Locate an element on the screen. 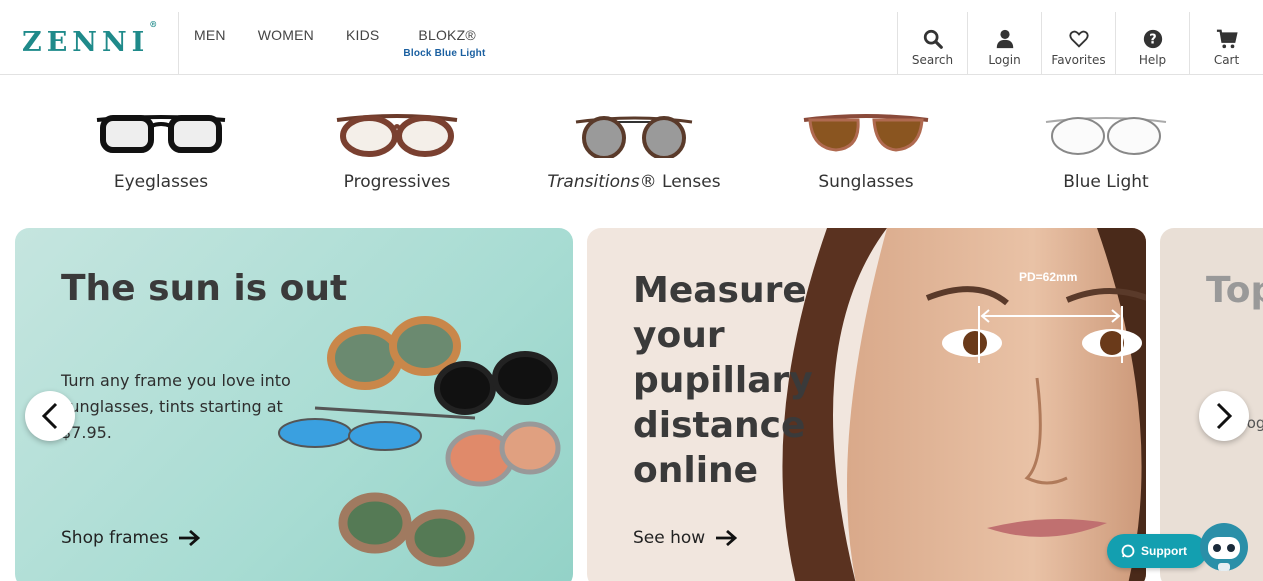  help-button: ? Help is located at coordinates (1152, 43).